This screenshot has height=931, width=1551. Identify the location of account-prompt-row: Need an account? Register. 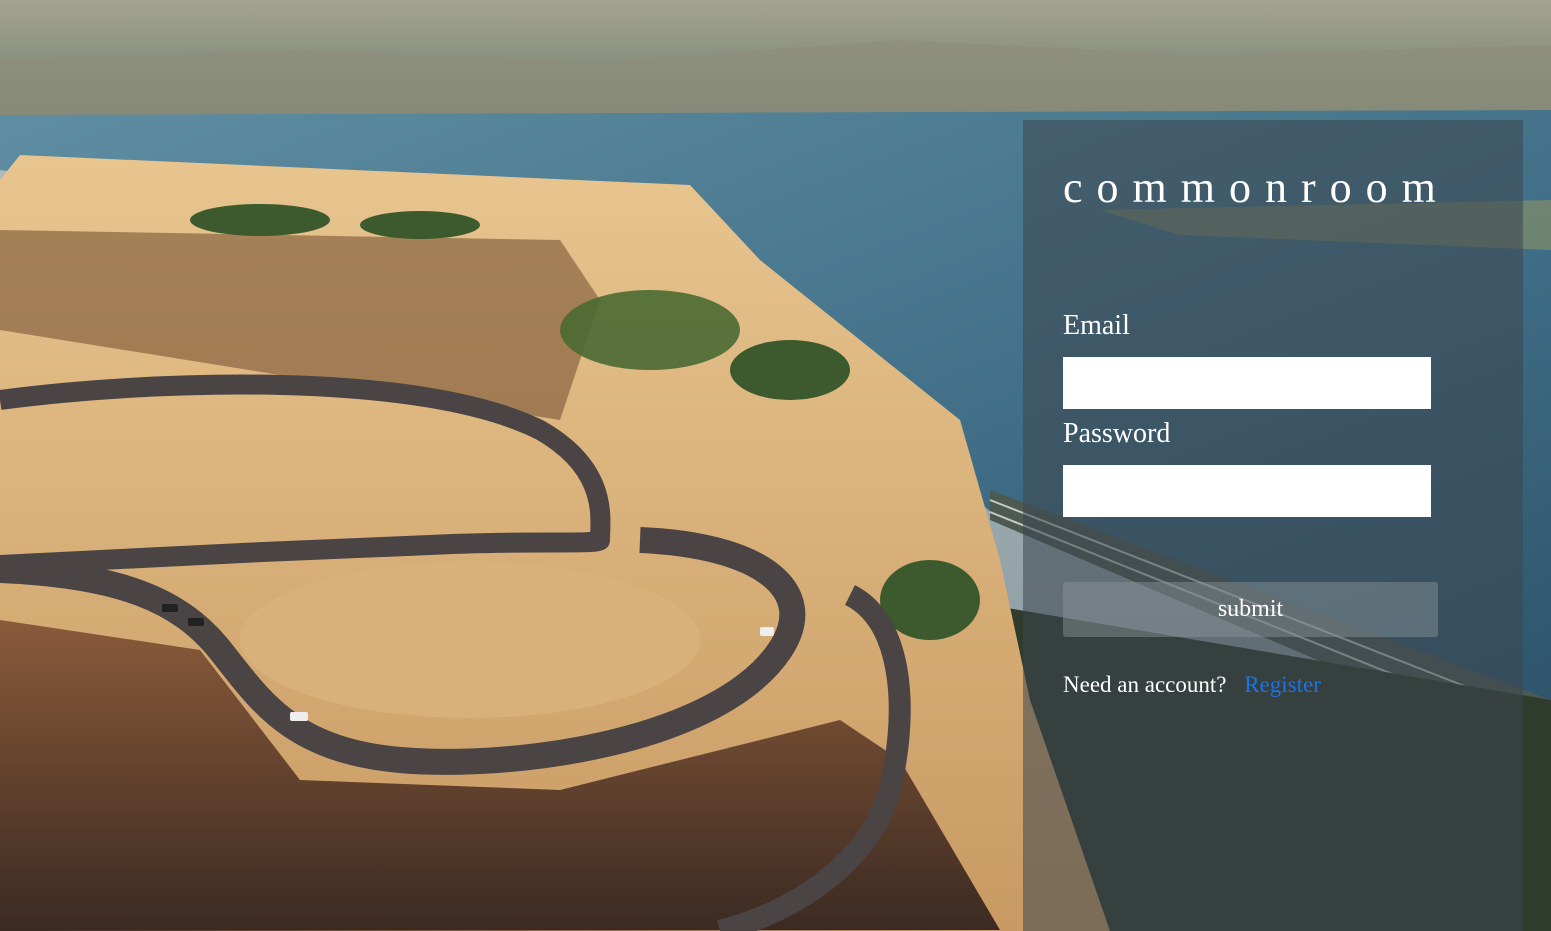
(1192, 685).